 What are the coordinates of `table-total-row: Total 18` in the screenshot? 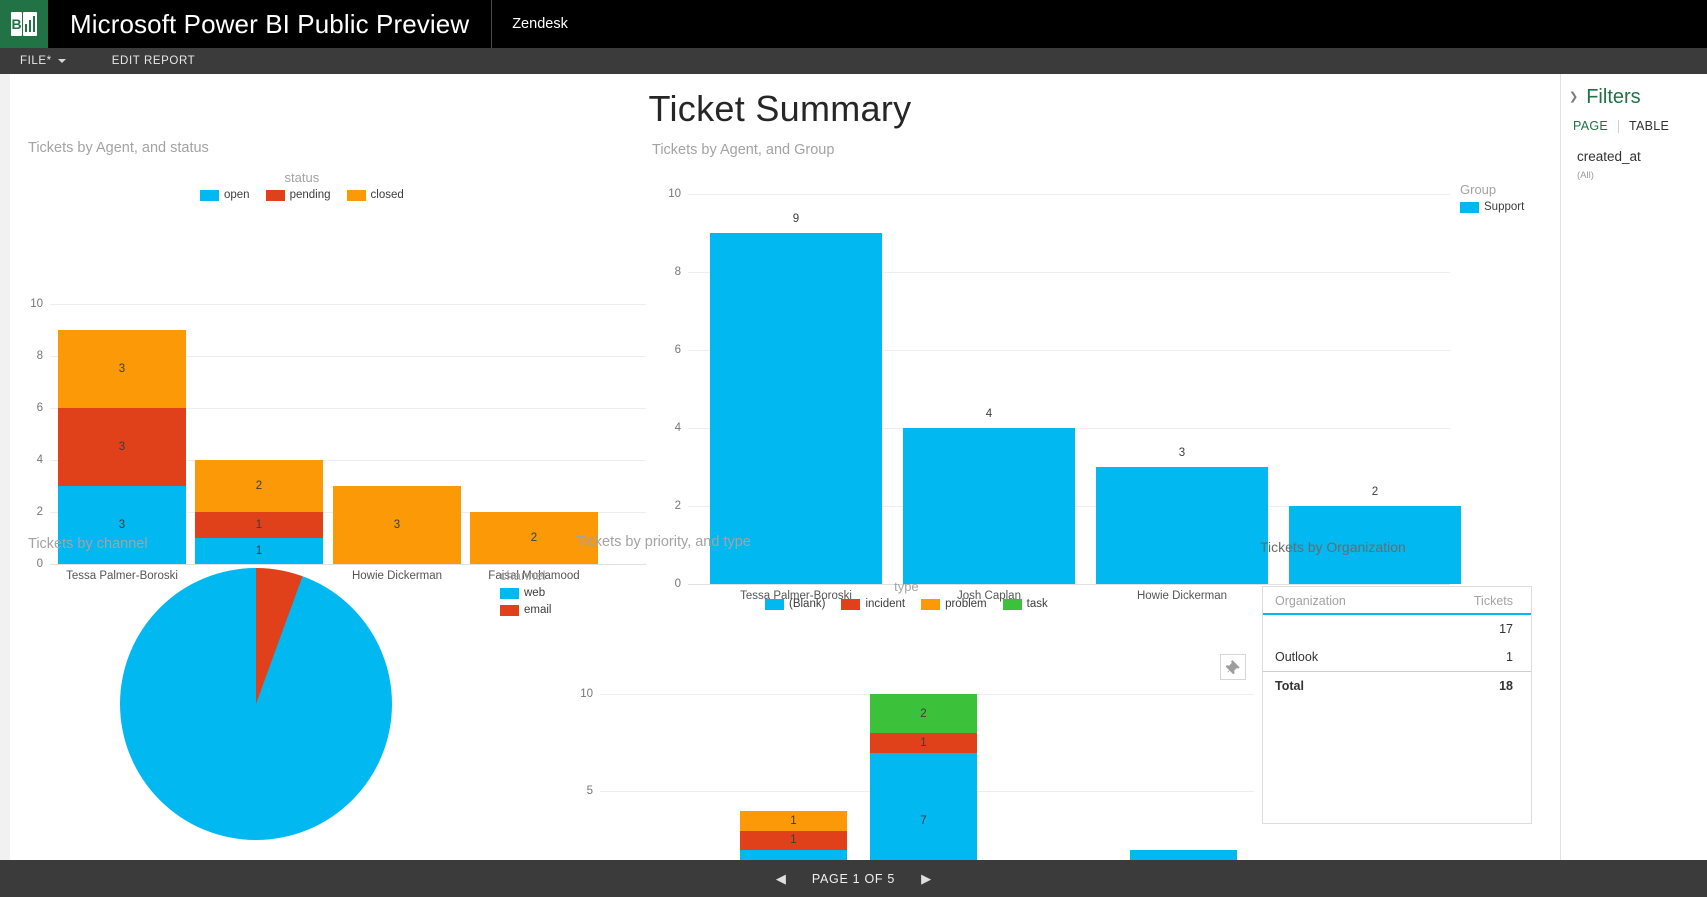 It's located at (1397, 685).